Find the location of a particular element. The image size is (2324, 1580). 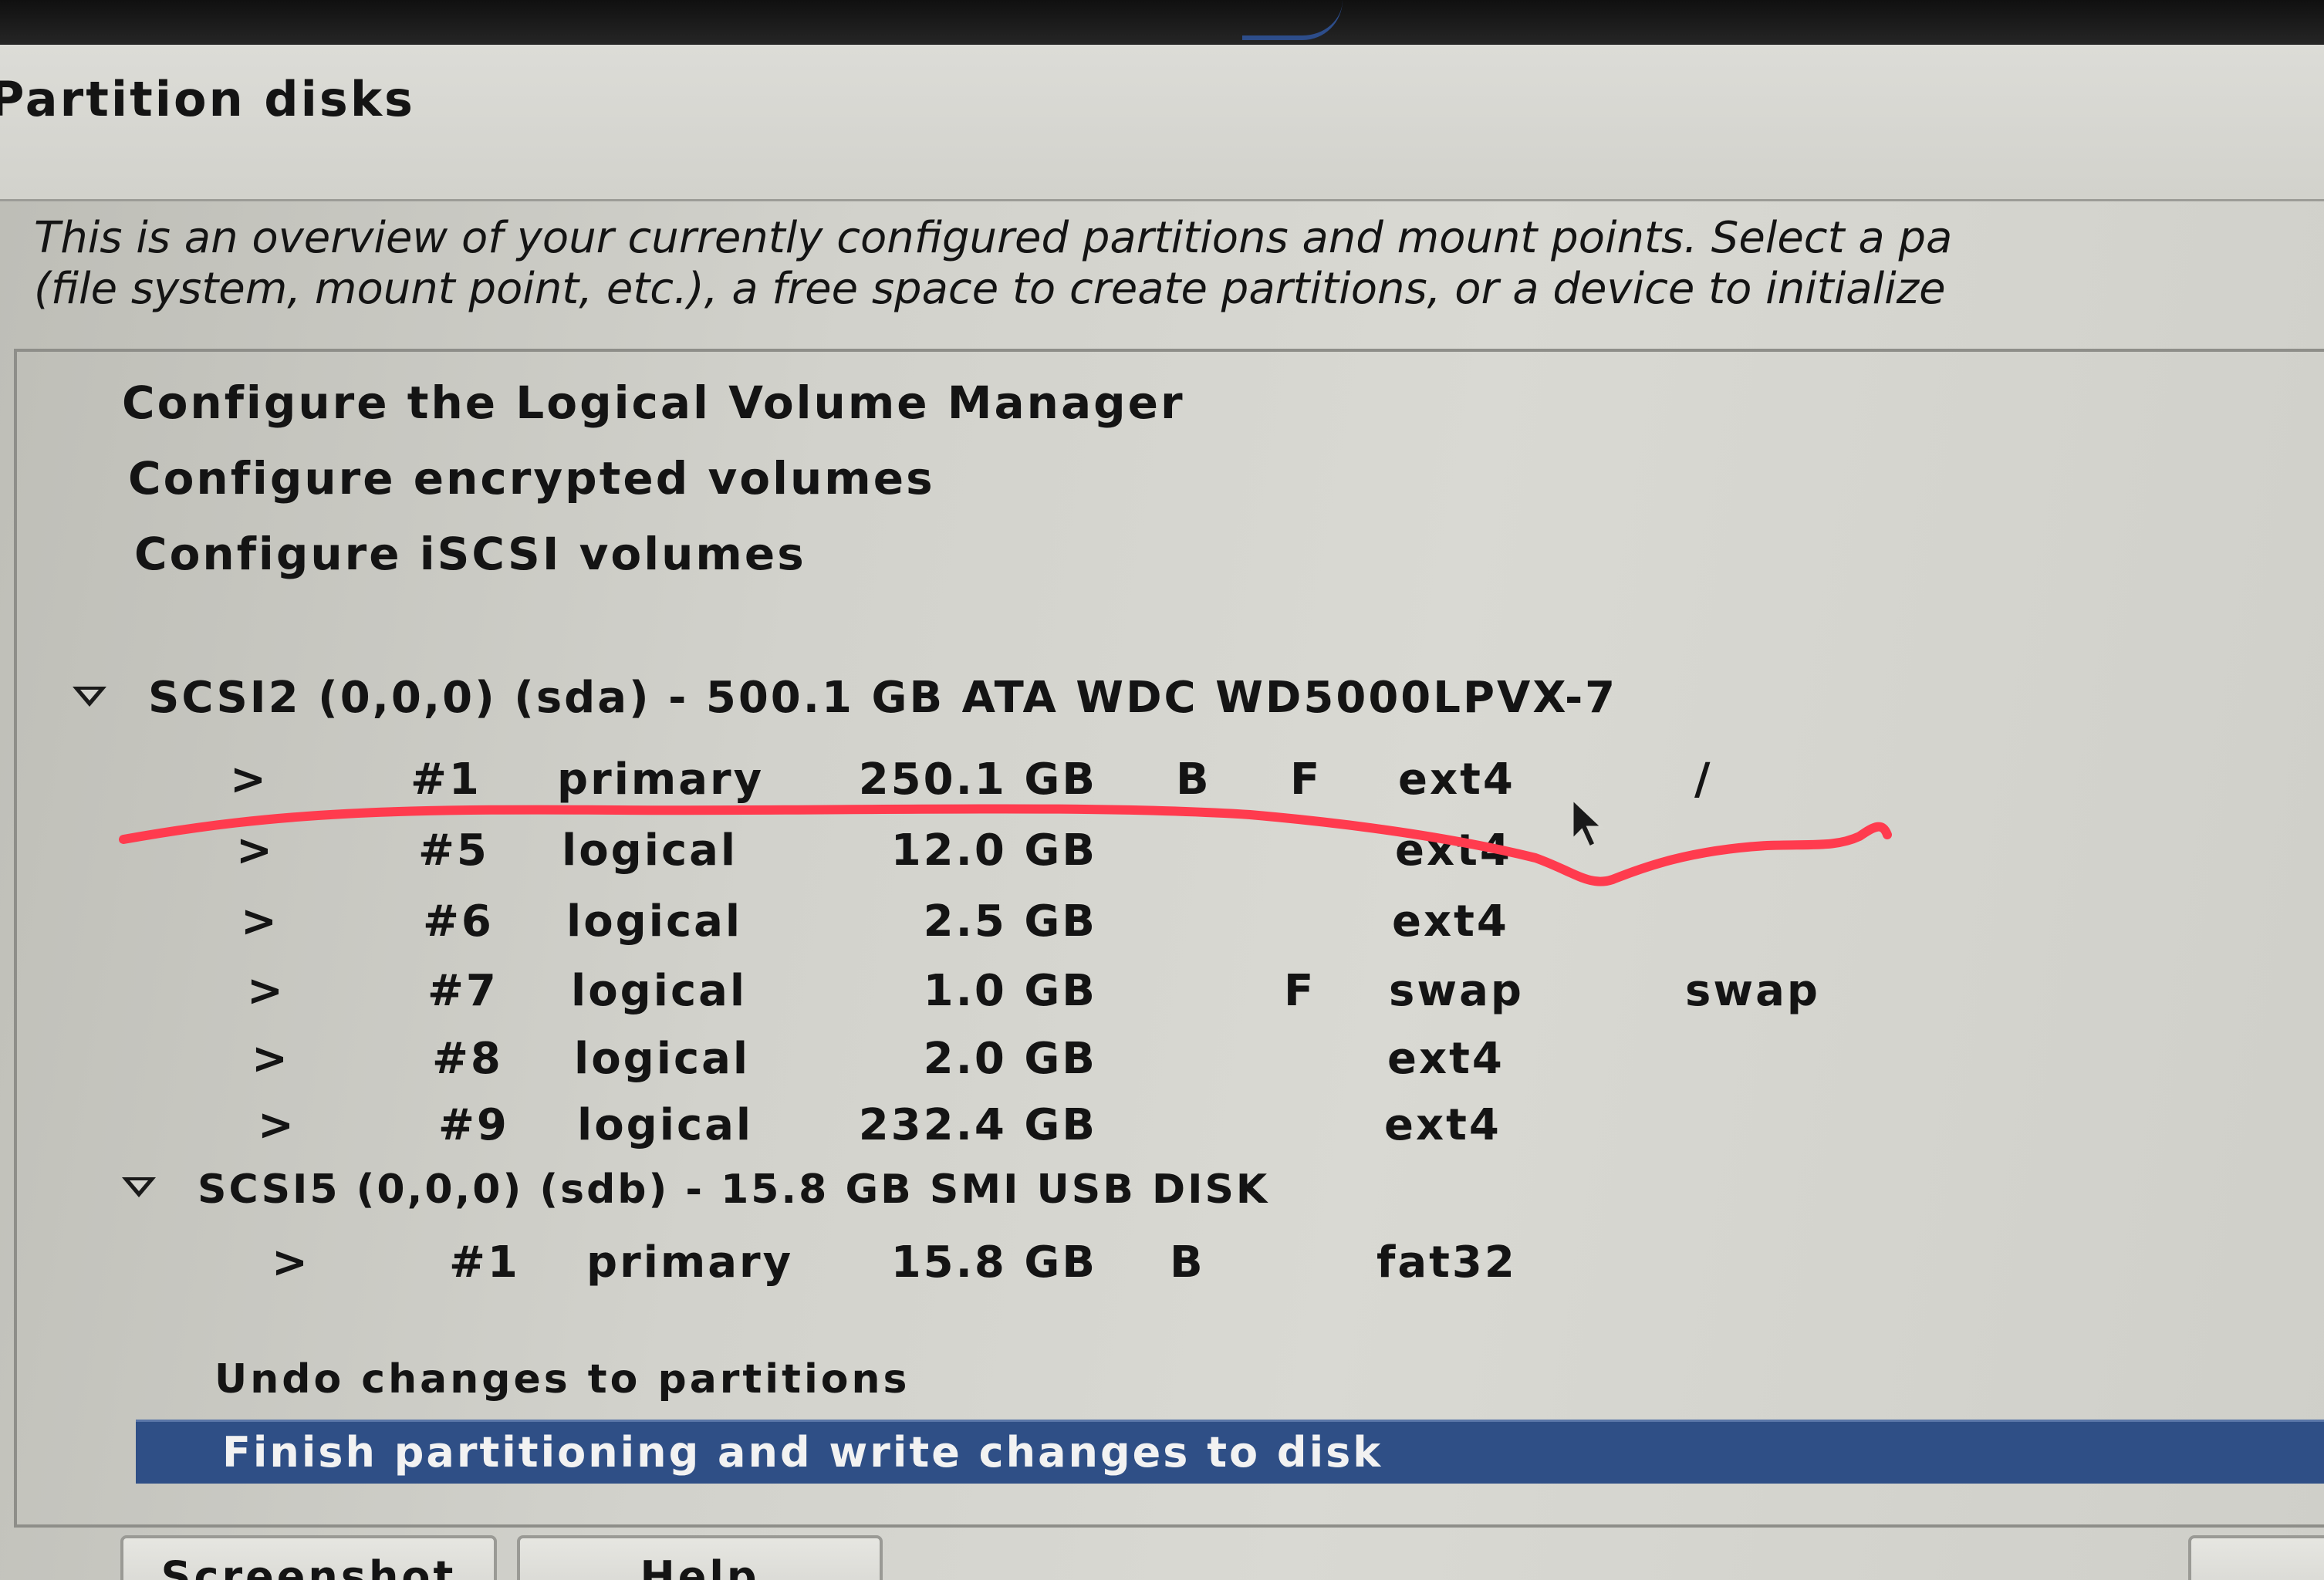

partition-row-sda5: > #5 logical 12.0 GB ext4 is located at coordinates (964, 856).